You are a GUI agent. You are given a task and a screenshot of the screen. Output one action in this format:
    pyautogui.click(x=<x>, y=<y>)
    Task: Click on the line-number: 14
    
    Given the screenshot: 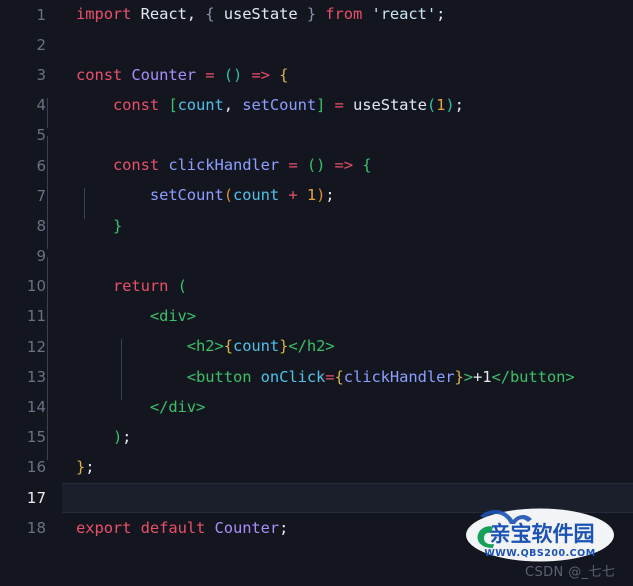 What is the action you would take?
    pyautogui.click(x=36, y=407)
    